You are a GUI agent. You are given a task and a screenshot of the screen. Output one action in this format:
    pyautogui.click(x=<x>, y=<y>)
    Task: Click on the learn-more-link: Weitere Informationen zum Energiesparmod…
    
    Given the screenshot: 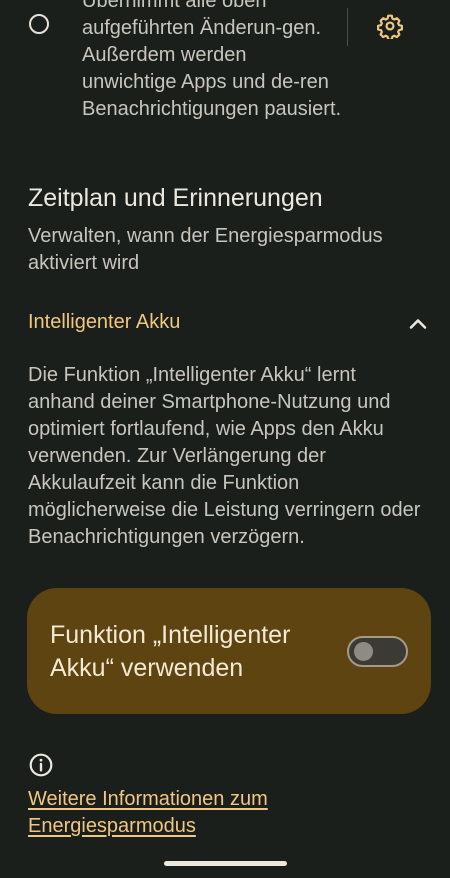 What is the action you would take?
    pyautogui.click(x=188, y=813)
    